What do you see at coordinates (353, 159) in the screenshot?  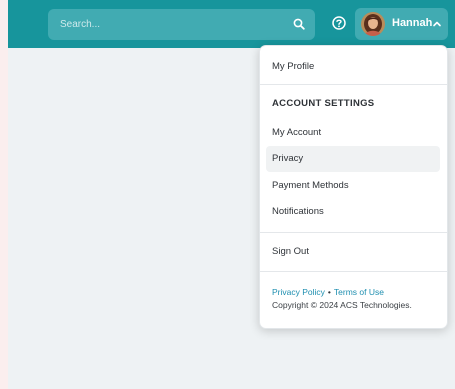 I see `menu-item-privacy: Privacy` at bounding box center [353, 159].